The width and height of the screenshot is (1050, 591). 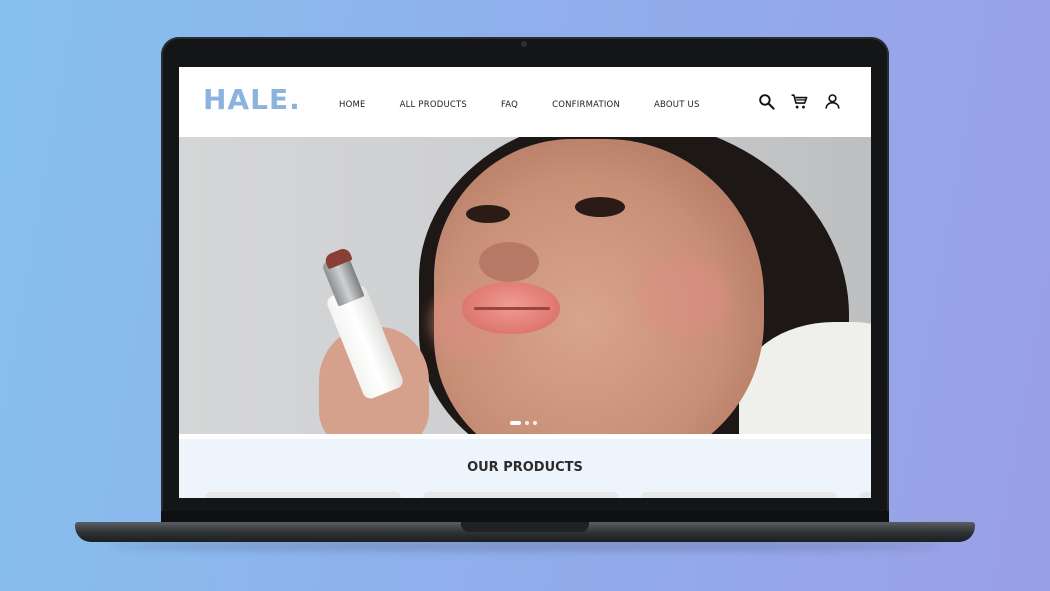 I want to click on products-title: OUR PRODUCTS, so click(x=525, y=467).